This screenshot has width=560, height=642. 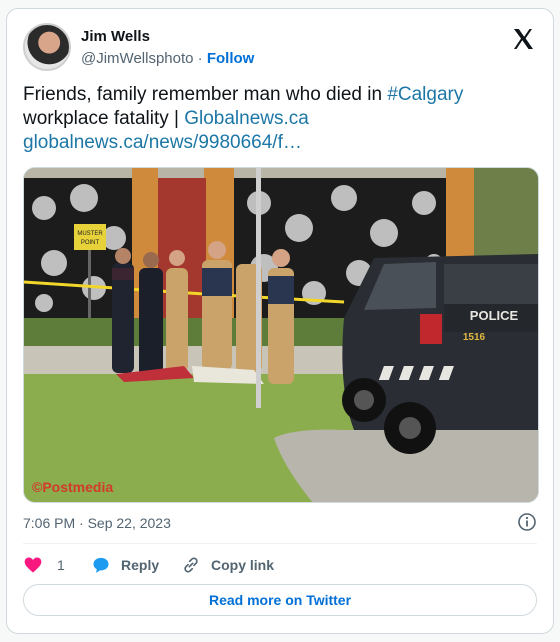 I want to click on divider, so click(x=280, y=543).